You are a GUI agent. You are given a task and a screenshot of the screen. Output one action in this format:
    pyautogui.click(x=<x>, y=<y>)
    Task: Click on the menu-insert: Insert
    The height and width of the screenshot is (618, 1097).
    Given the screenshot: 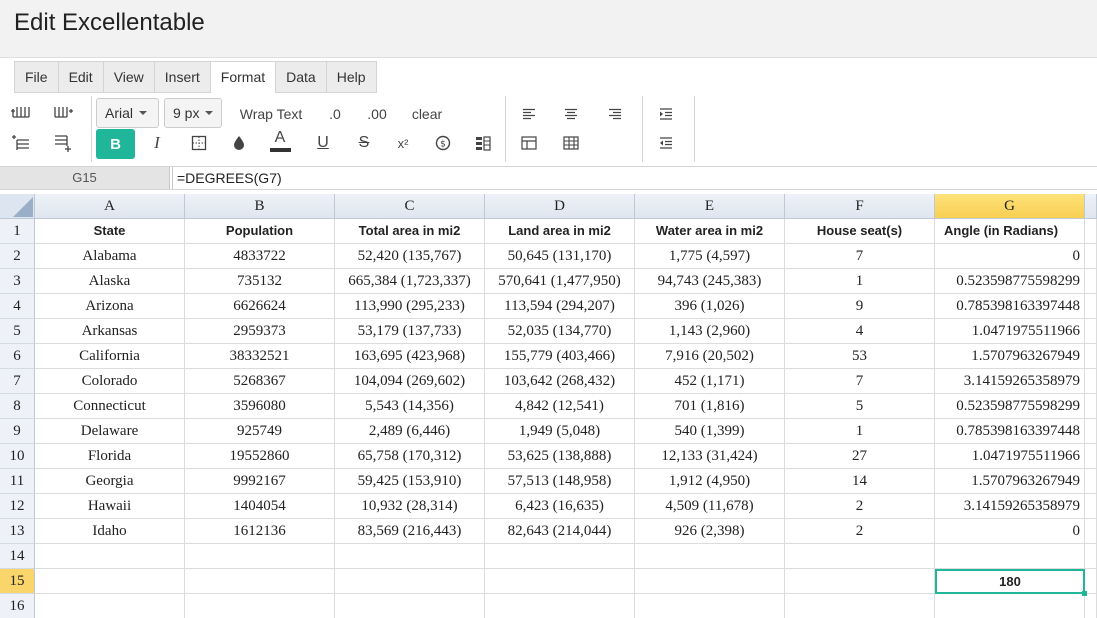 What is the action you would take?
    pyautogui.click(x=183, y=77)
    